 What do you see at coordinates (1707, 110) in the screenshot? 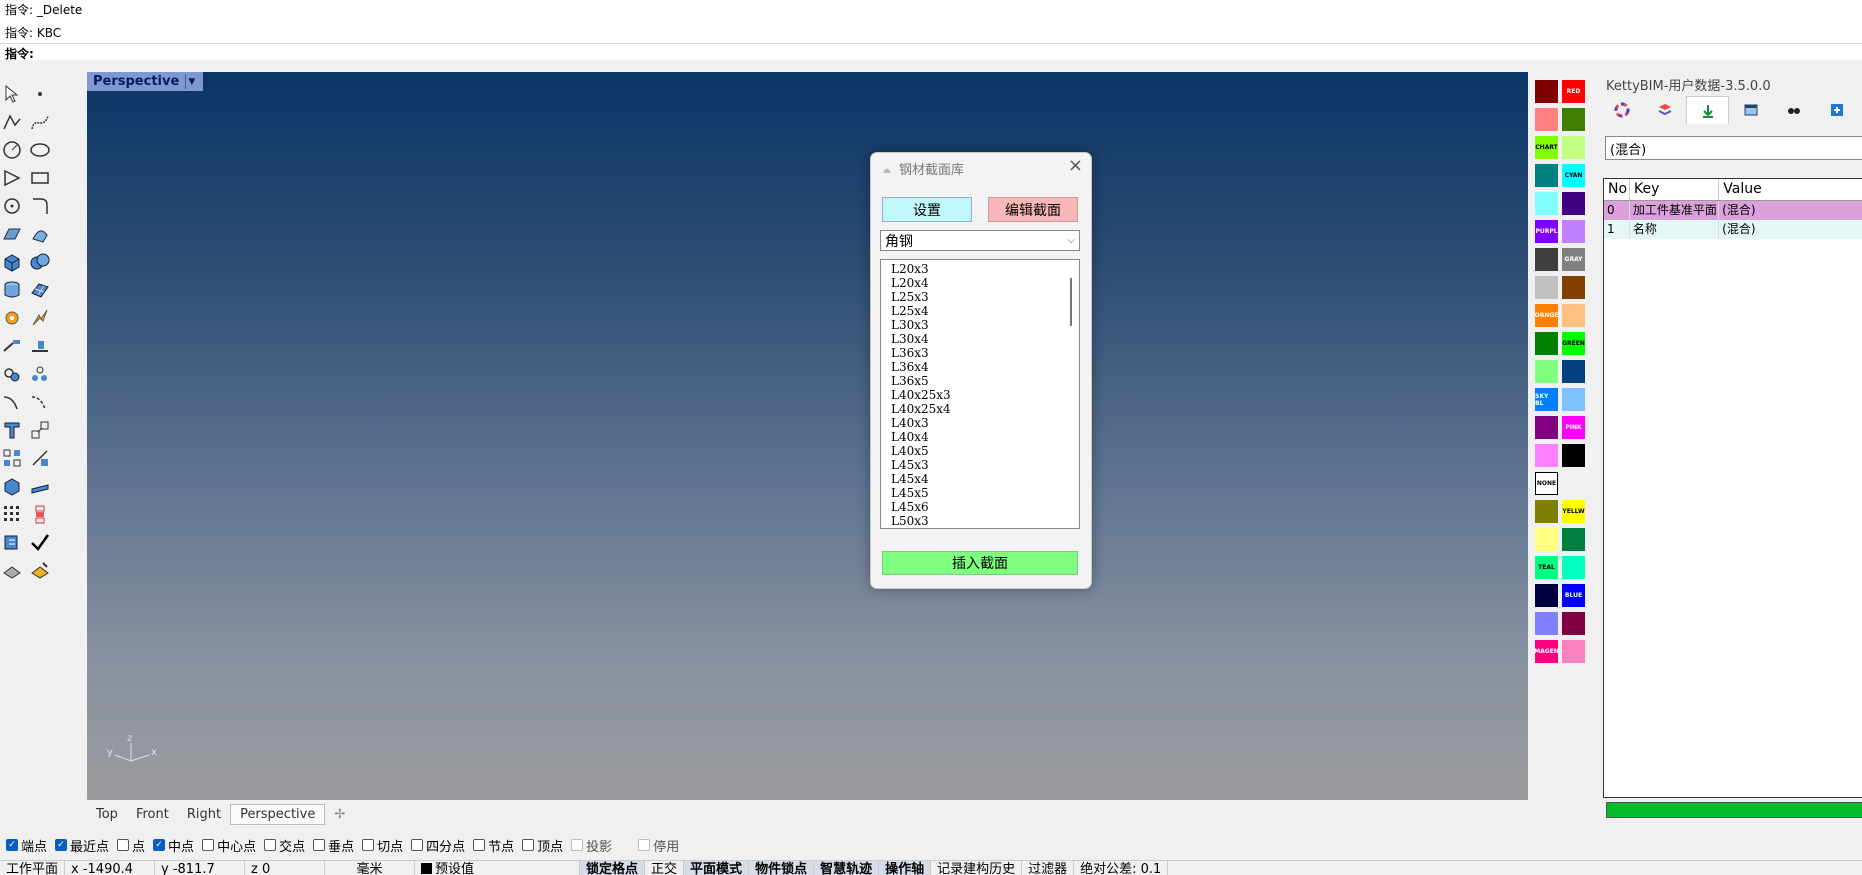
I see `user-data-icon` at bounding box center [1707, 110].